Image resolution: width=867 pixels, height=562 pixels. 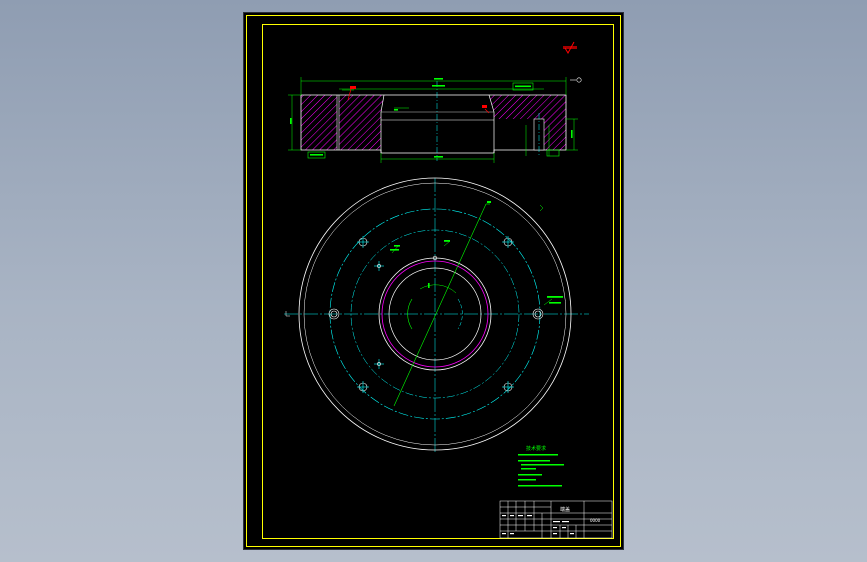 I want to click on hatch-right, so click(x=527, y=122).